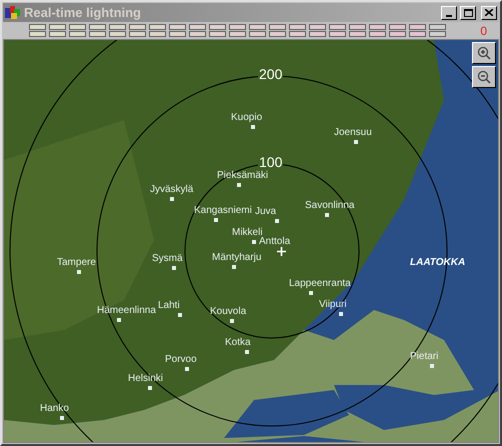  I want to click on window-title: Real-time lightning, so click(83, 12).